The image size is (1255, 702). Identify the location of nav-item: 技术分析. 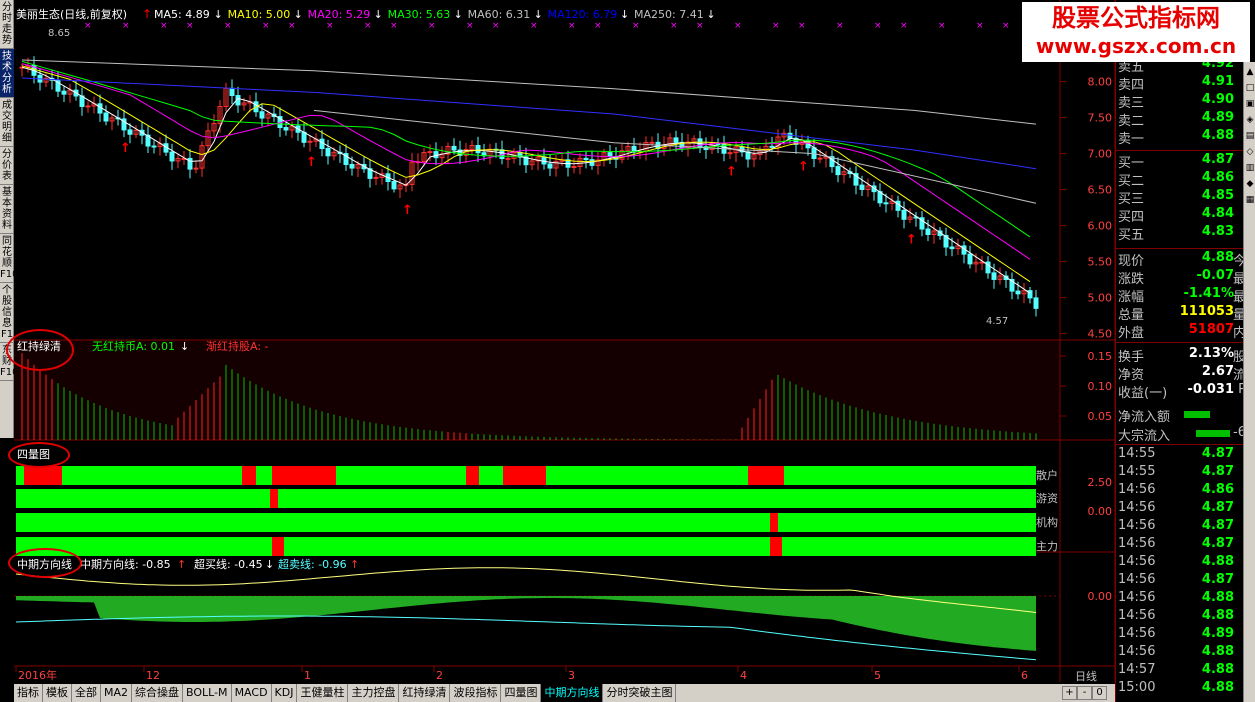
(7, 73).